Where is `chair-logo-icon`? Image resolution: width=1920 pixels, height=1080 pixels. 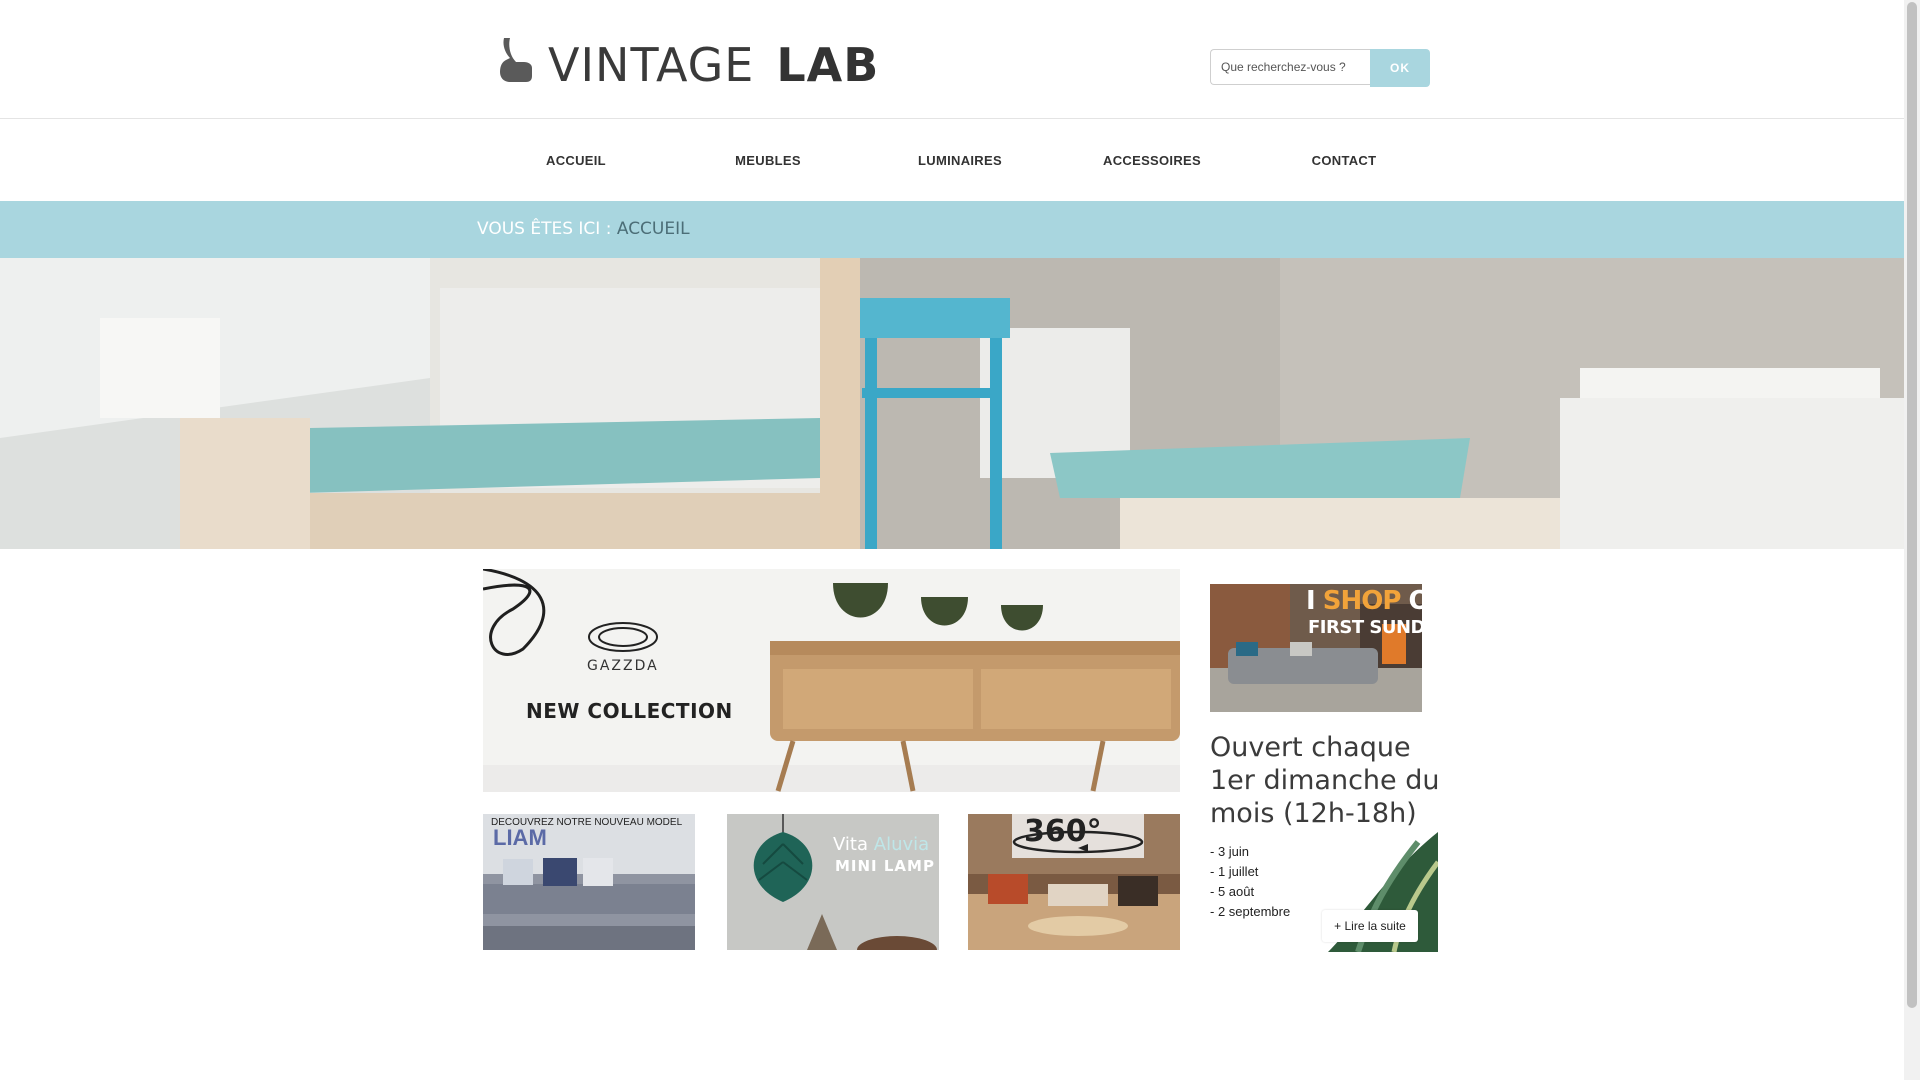 chair-logo-icon is located at coordinates (516, 60).